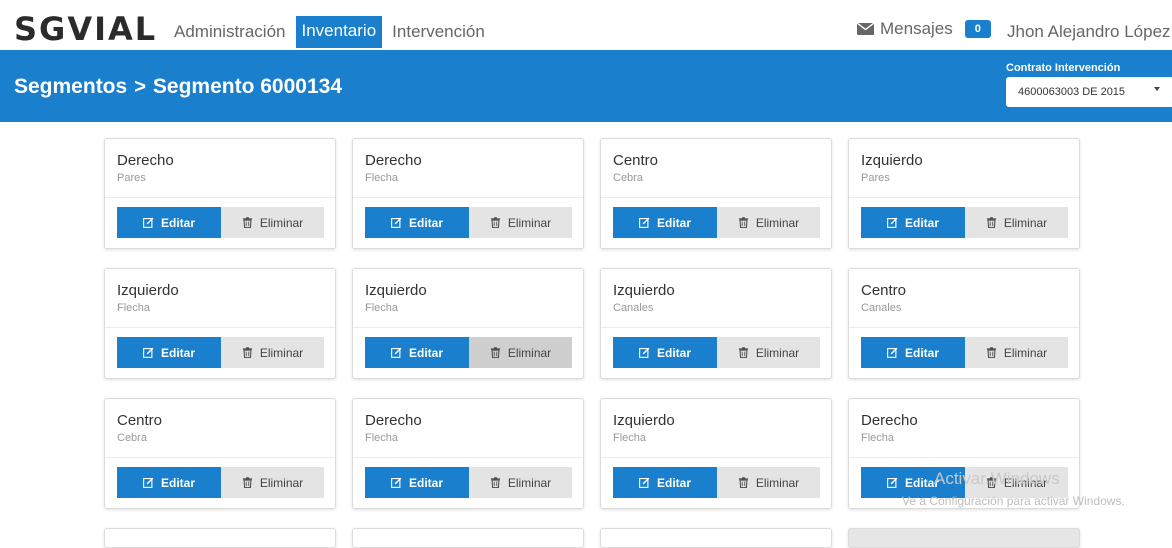 The height and width of the screenshot is (548, 1172). I want to click on user-menu: Jhon Alejandro López, so click(1089, 32).